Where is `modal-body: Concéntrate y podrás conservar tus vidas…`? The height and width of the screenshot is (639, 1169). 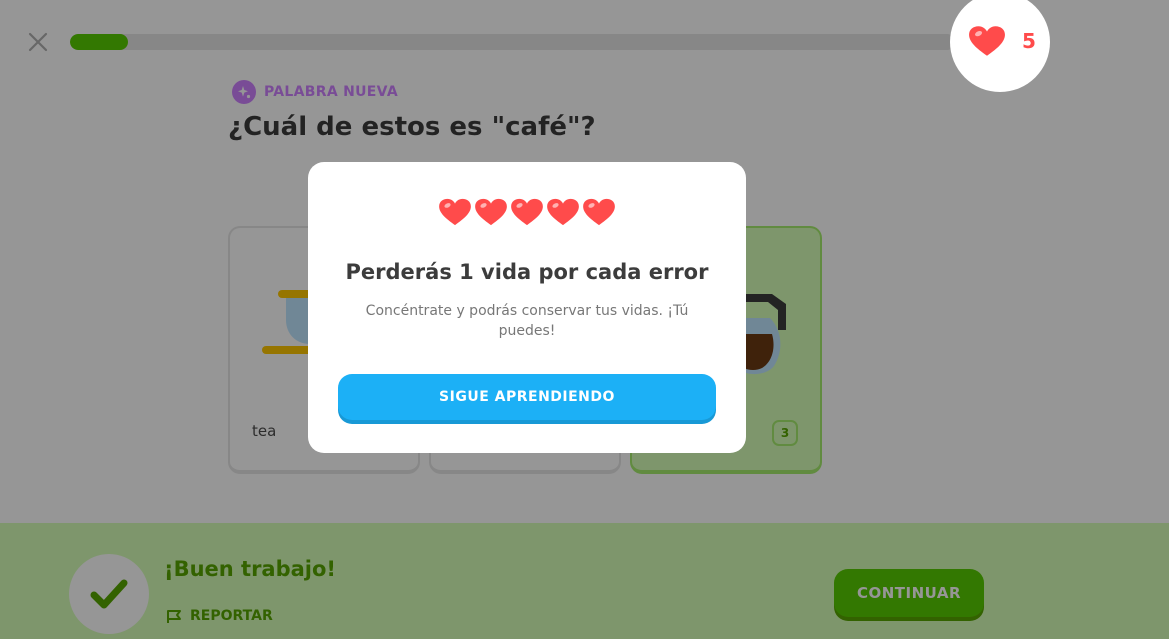 modal-body: Concéntrate y podrás conservar tus vidas… is located at coordinates (527, 321).